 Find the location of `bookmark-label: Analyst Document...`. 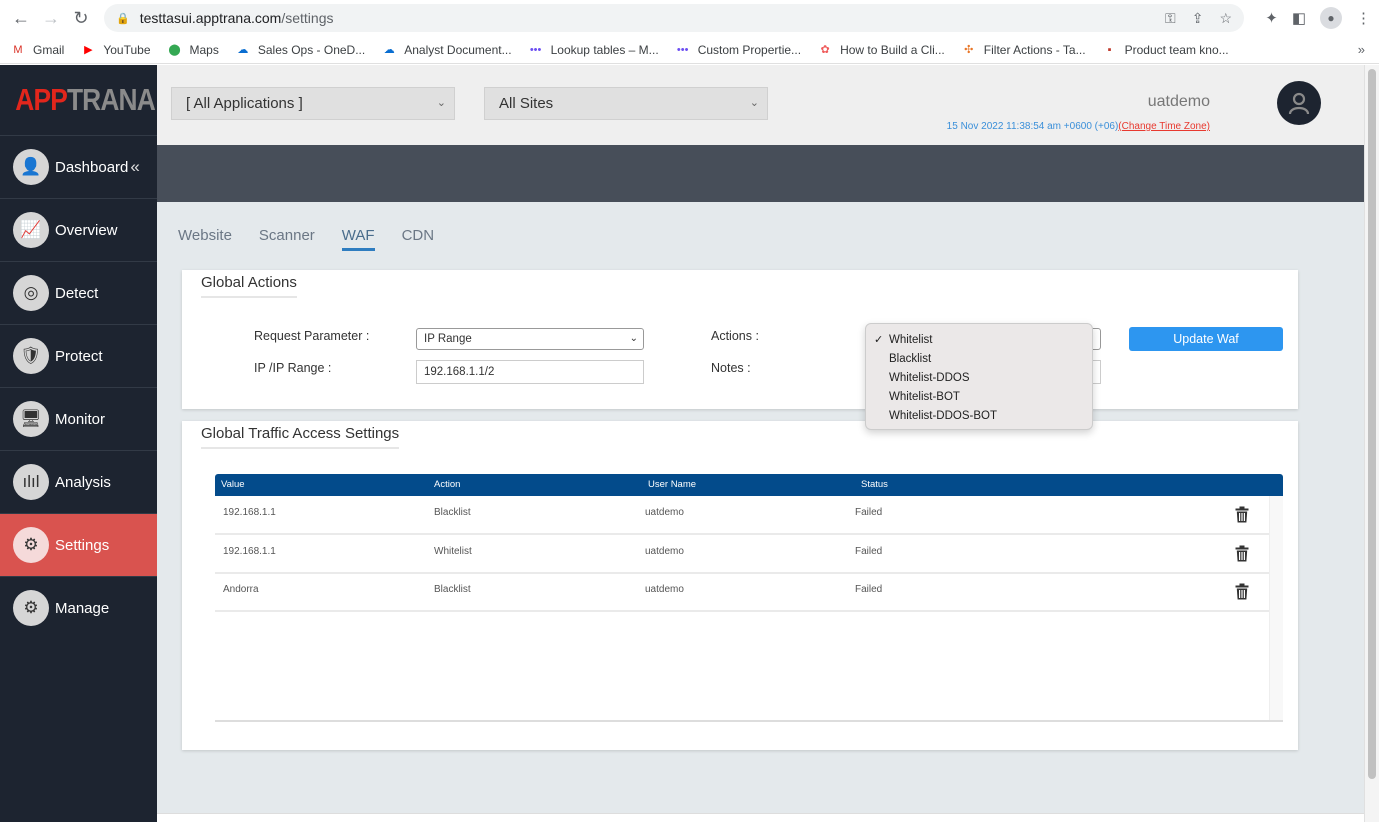

bookmark-label: Analyst Document... is located at coordinates (458, 49).